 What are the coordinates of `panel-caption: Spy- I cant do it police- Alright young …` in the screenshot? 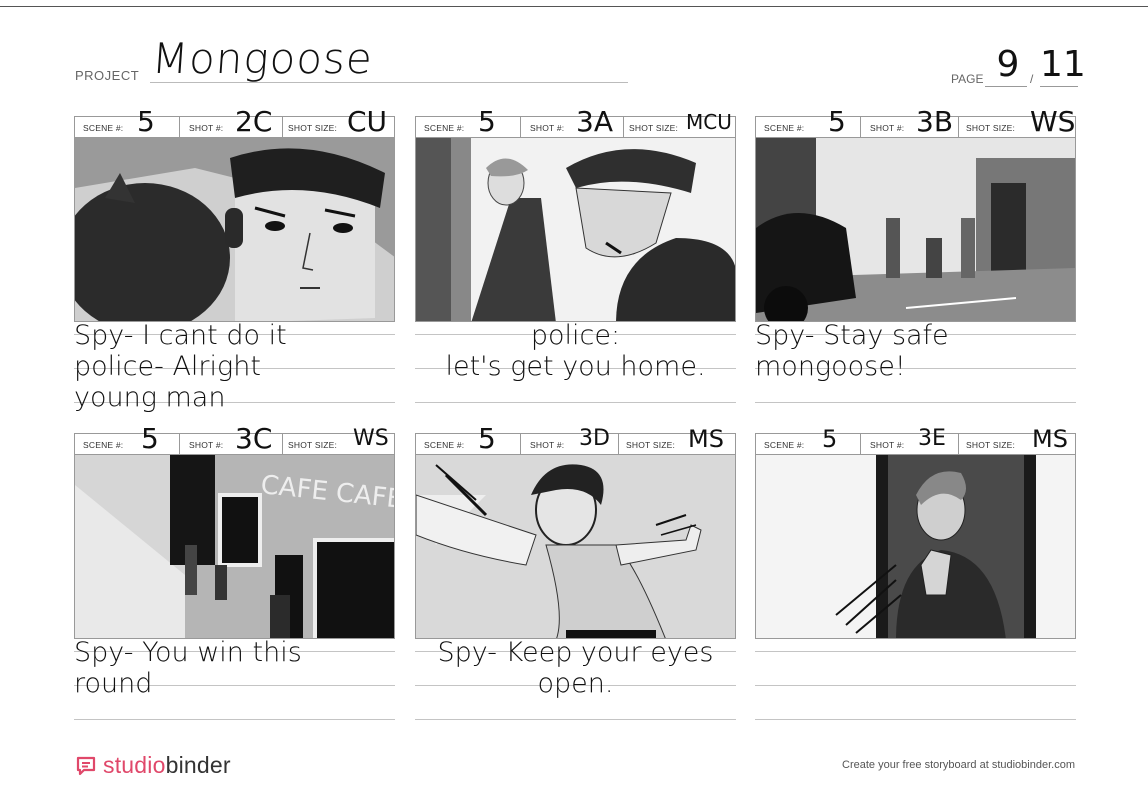 It's located at (234, 366).